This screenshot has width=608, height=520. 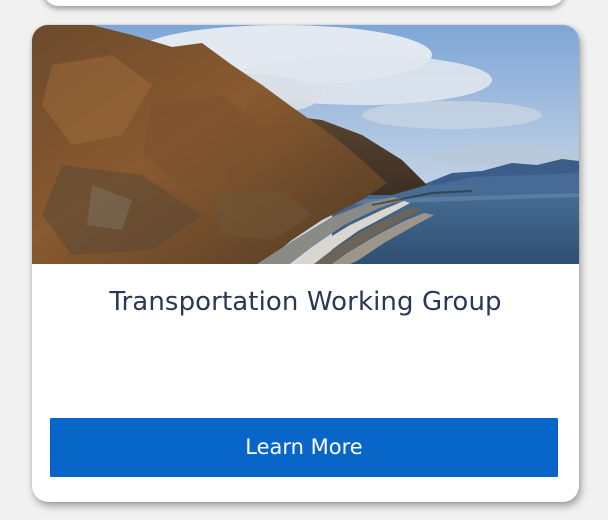 What do you see at coordinates (304, 447) in the screenshot?
I see `learn-more-button: Learn More` at bounding box center [304, 447].